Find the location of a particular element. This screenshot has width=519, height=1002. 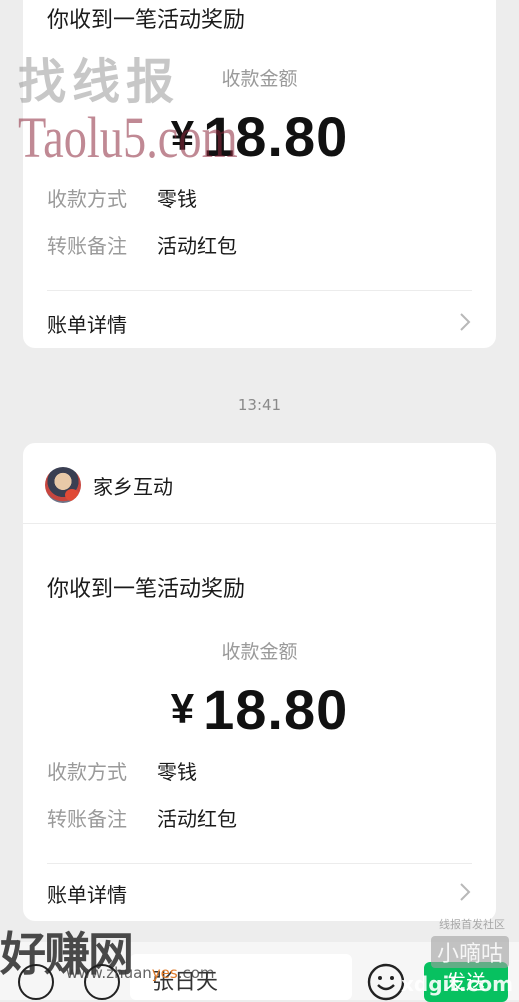

chat-timestamp: 13:41 is located at coordinates (259, 405).